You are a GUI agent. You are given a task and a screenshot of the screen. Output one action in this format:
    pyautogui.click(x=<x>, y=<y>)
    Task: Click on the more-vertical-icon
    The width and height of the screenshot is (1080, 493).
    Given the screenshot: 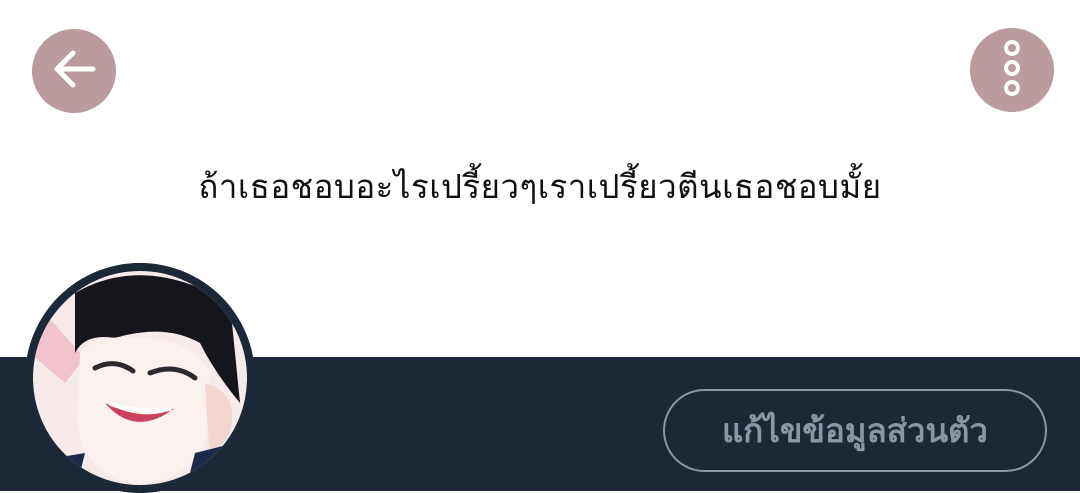 What is the action you would take?
    pyautogui.click(x=1012, y=70)
    